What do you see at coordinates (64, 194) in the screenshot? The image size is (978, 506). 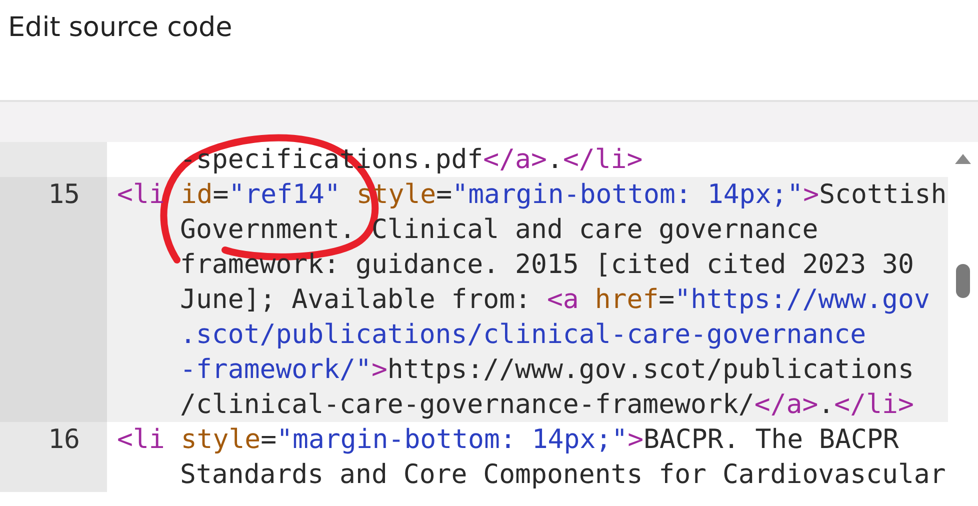 I see `line-number: 15` at bounding box center [64, 194].